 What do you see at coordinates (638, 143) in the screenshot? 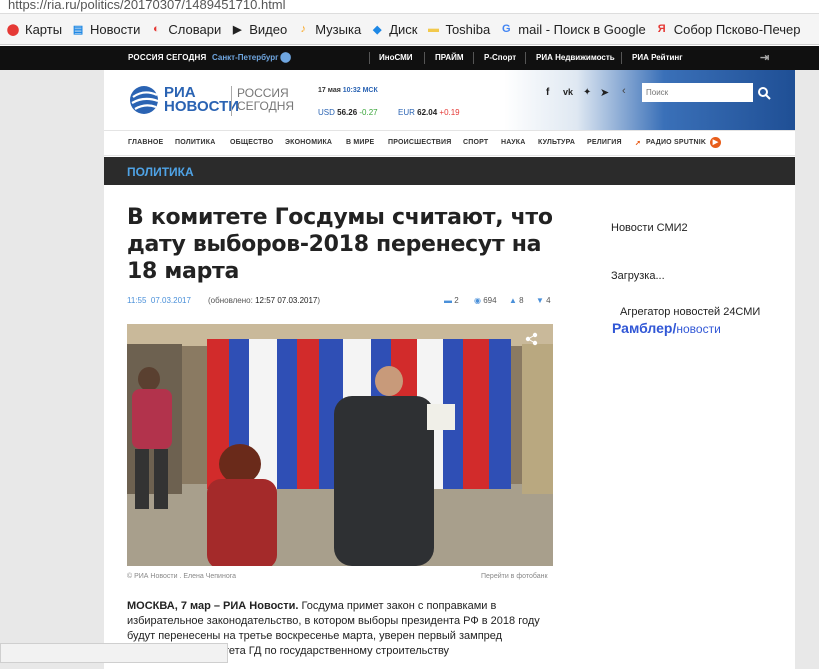
I see `radio-sputnik-arrow-icon: ➚` at bounding box center [638, 143].